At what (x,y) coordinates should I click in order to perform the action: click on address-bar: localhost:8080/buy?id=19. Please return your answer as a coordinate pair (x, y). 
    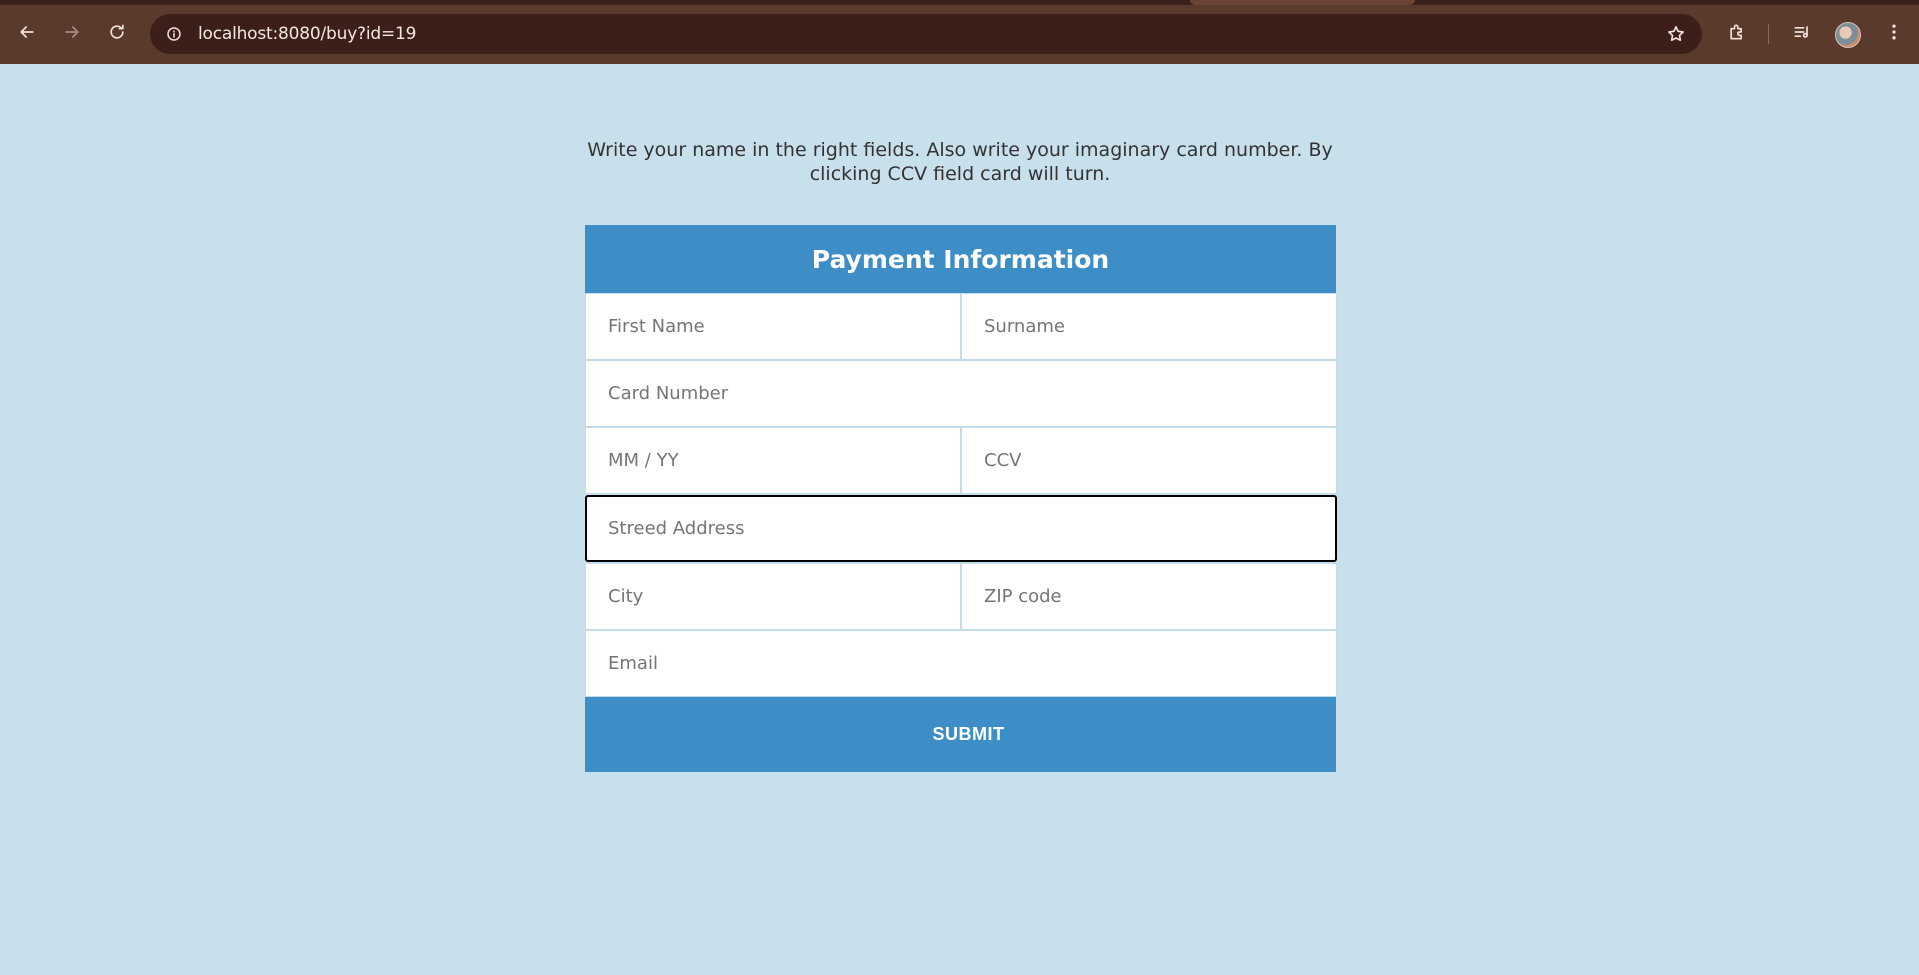
    Looking at the image, I should click on (926, 34).